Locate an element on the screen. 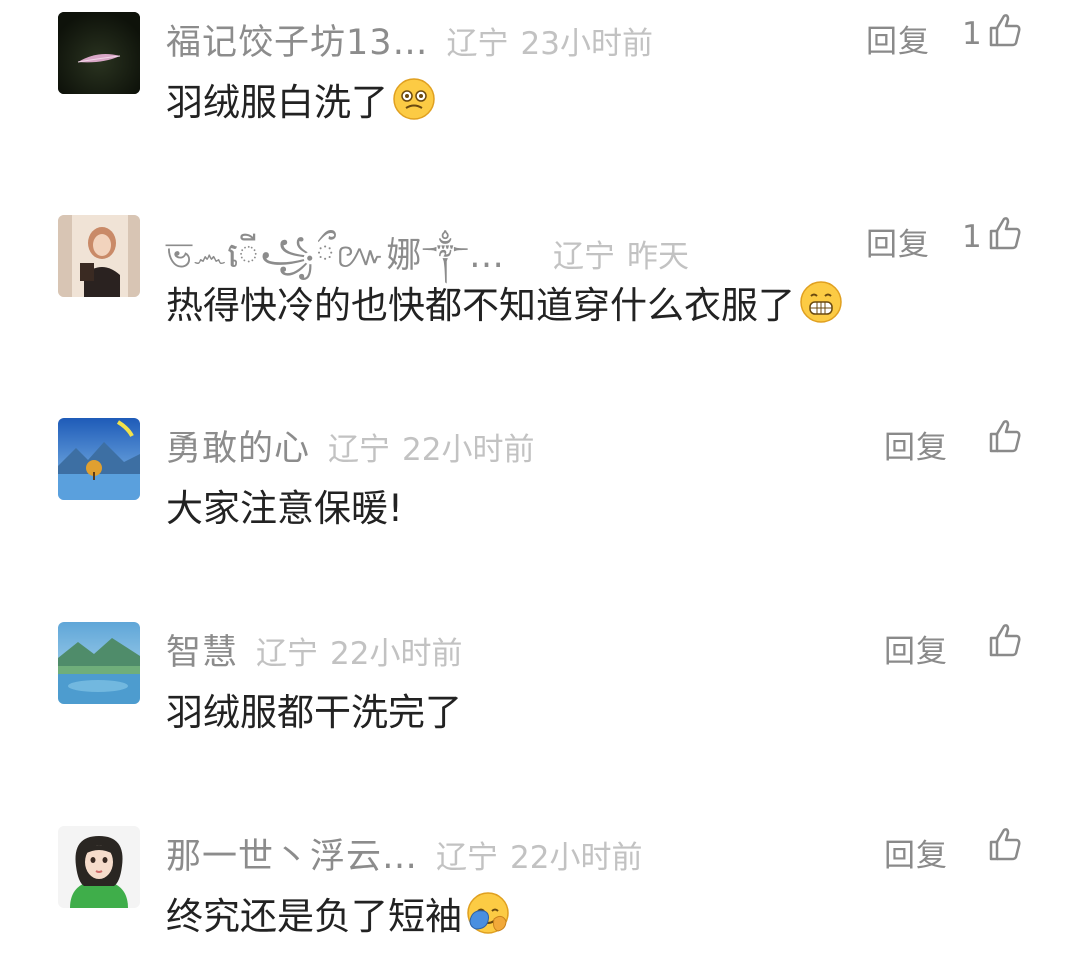 This screenshot has height=976, width=1080. comment-body: 羽绒服都干洗完了 is located at coordinates (314, 712).